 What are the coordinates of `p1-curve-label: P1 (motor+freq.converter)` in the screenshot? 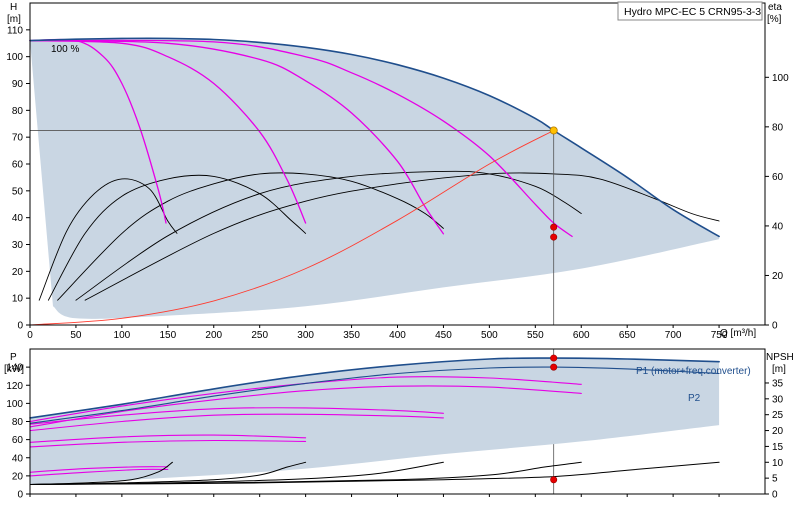 It's located at (693, 371).